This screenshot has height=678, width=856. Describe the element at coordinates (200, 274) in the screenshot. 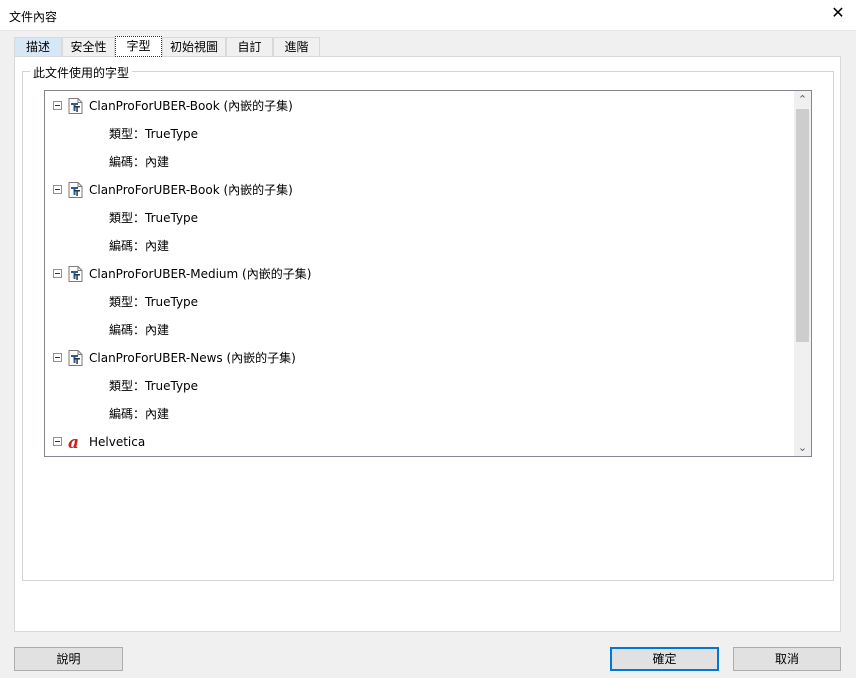

I see `font-name: ClanProForUBER-Medium (內嵌的子集)` at that location.